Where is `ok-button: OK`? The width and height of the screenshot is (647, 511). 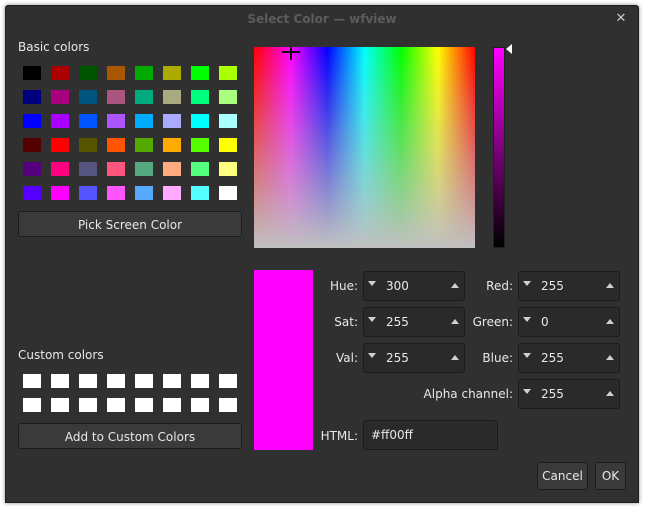 ok-button: OK is located at coordinates (610, 476).